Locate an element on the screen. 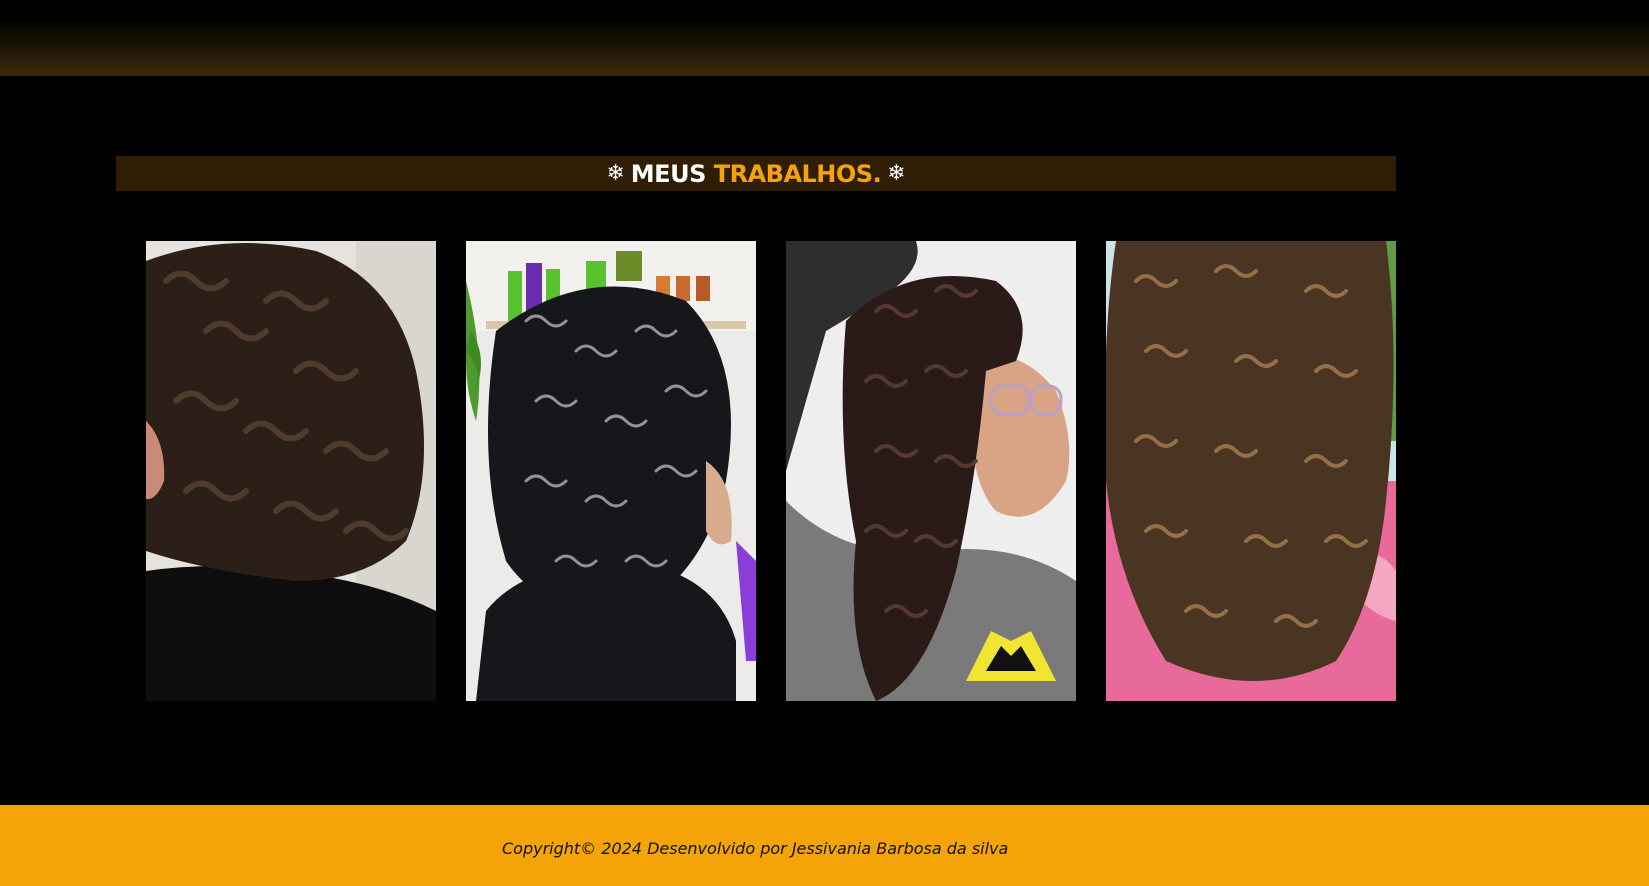  section-title-accent: TRABALHOS. is located at coordinates (797, 173).